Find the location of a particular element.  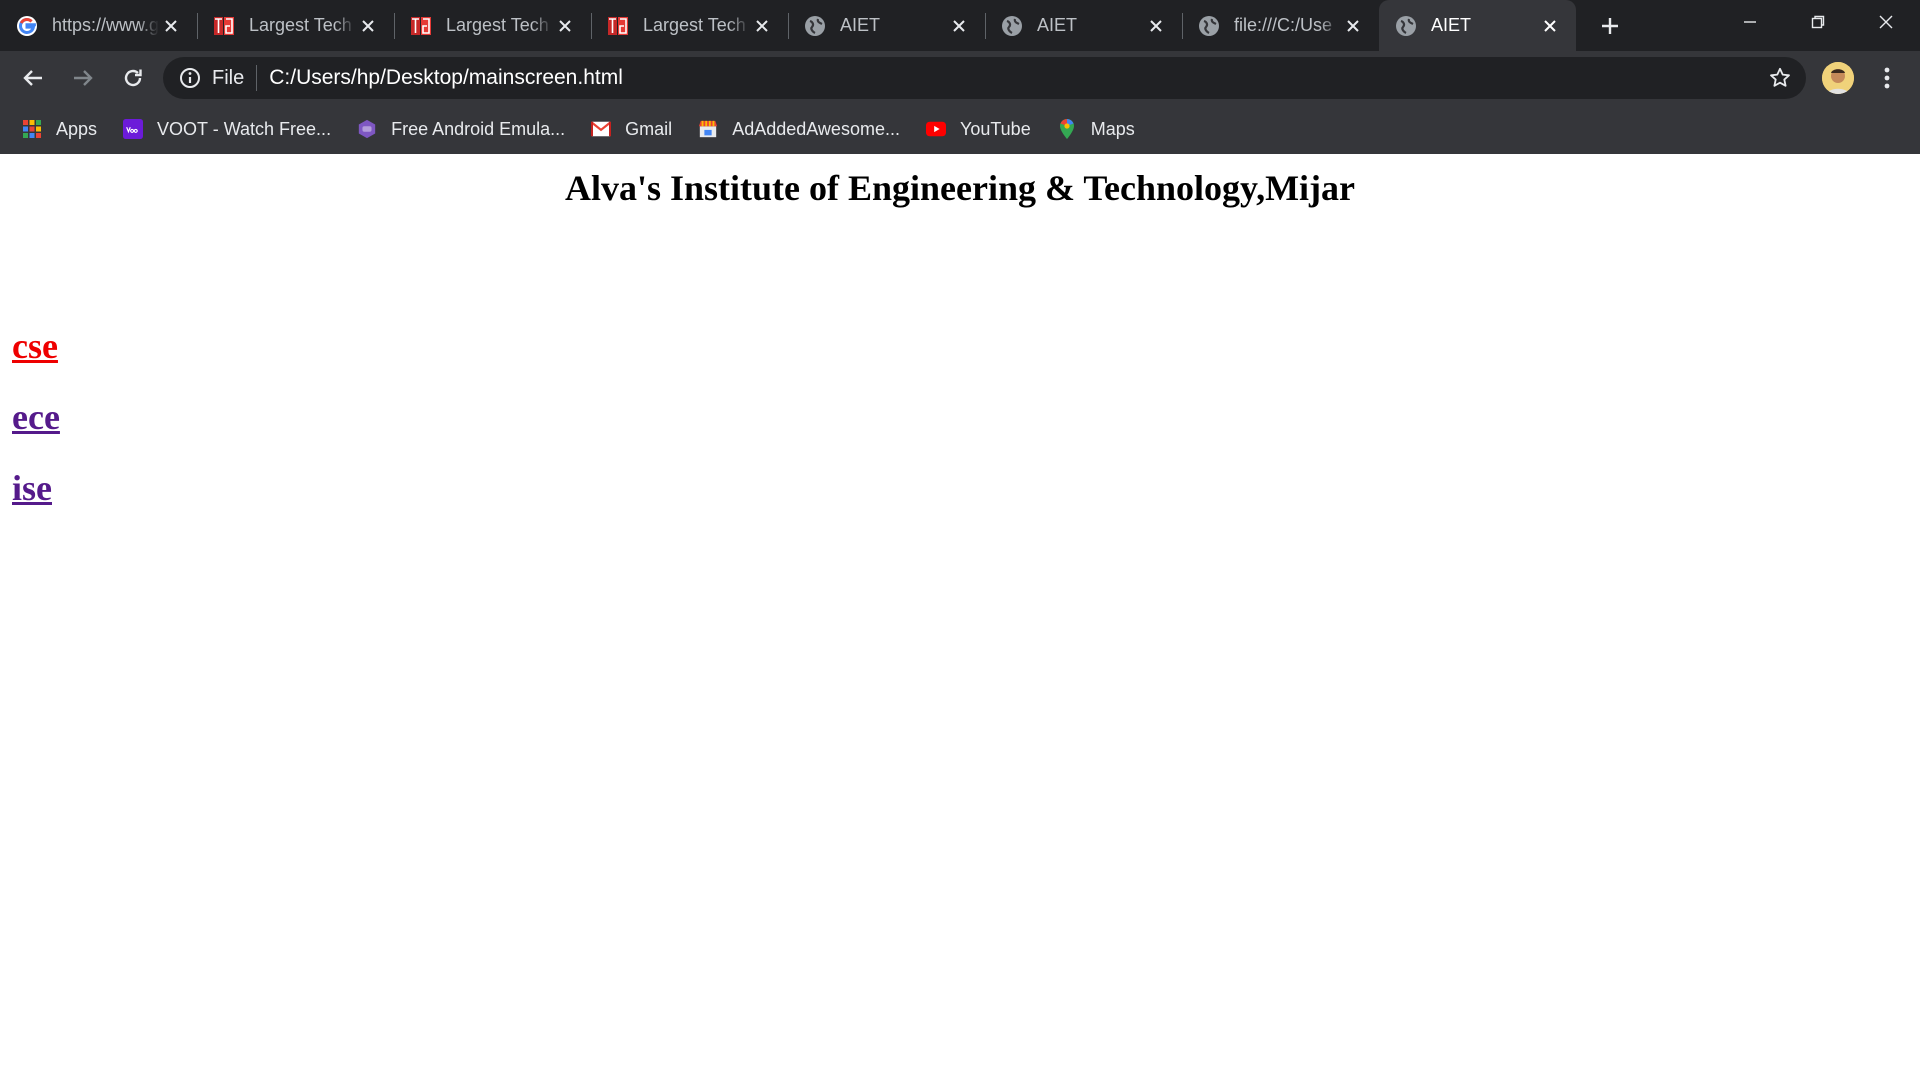

minimize-button is located at coordinates (1750, 22).